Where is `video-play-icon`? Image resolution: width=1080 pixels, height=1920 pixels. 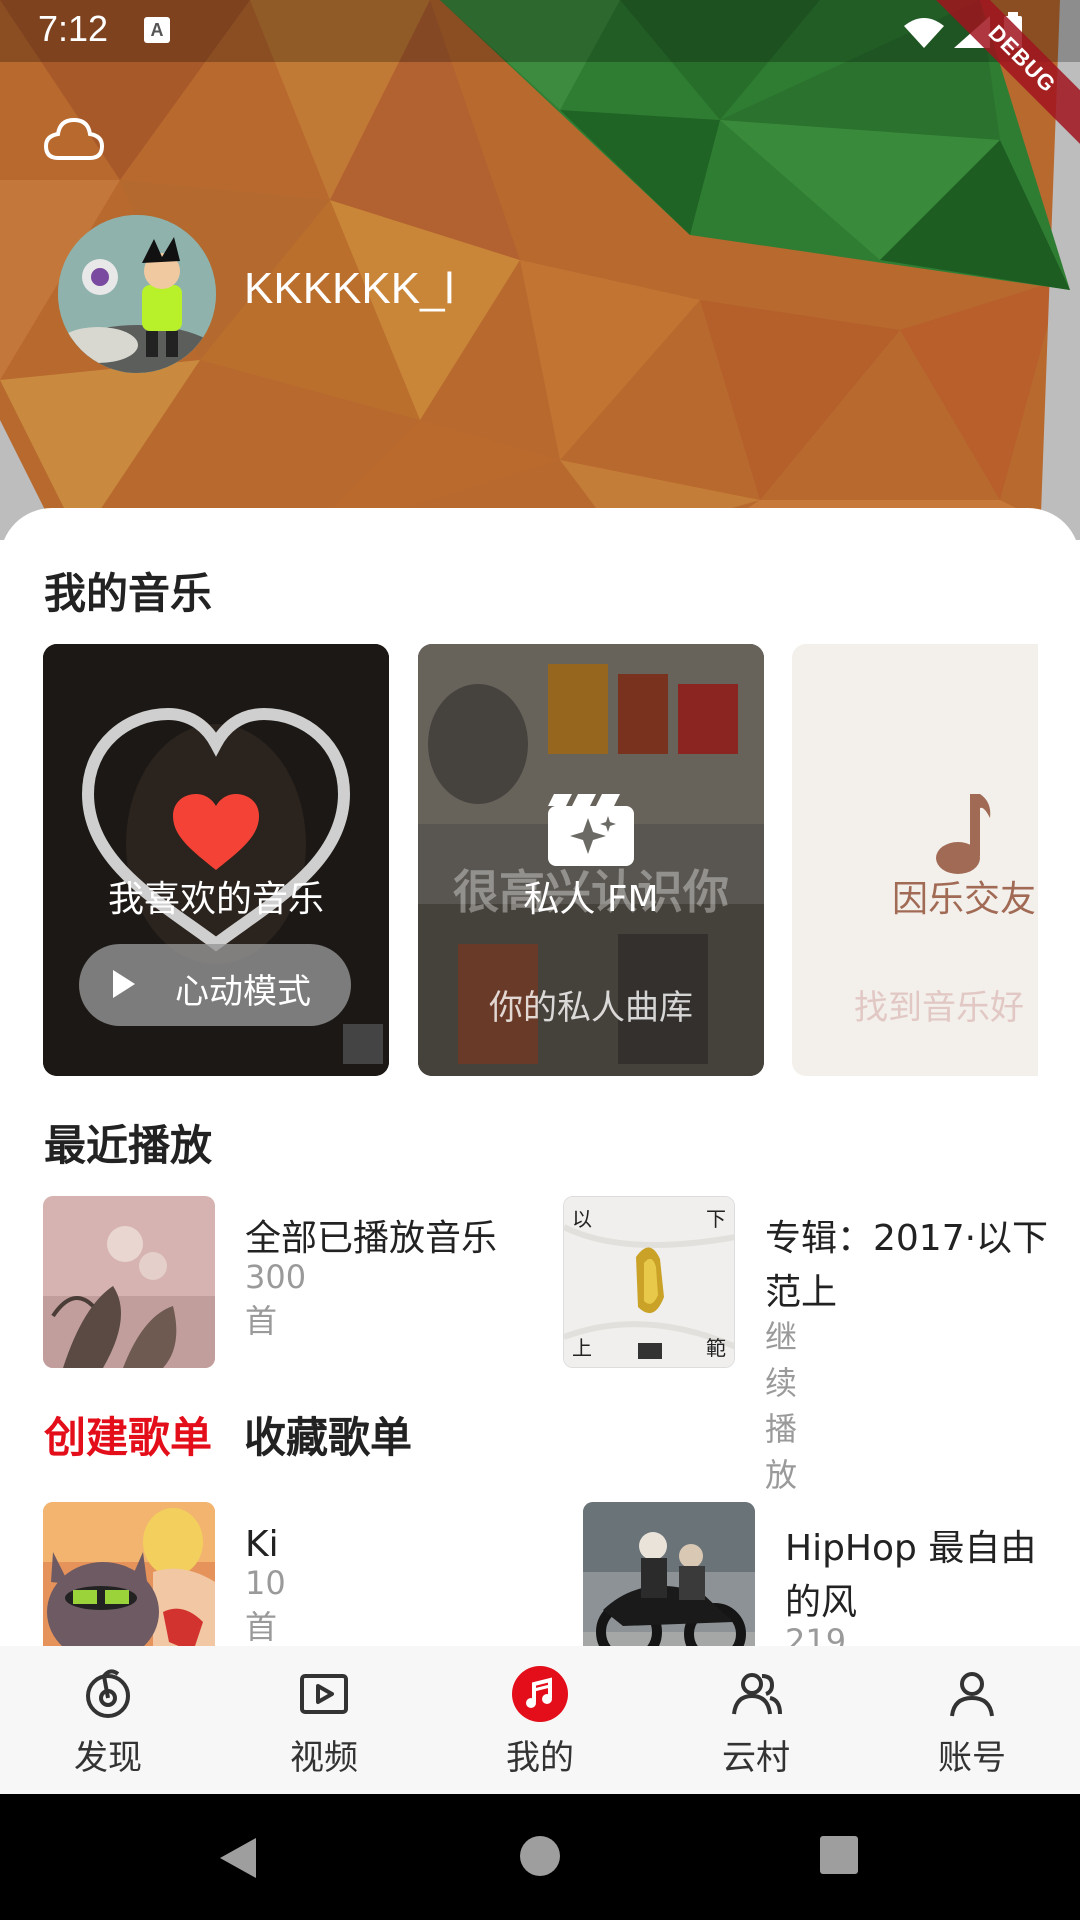
video-play-icon is located at coordinates (324, 1694).